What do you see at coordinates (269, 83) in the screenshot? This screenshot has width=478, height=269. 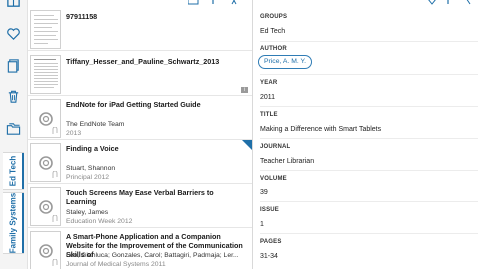 I see `field-label-year: YEAR` at bounding box center [269, 83].